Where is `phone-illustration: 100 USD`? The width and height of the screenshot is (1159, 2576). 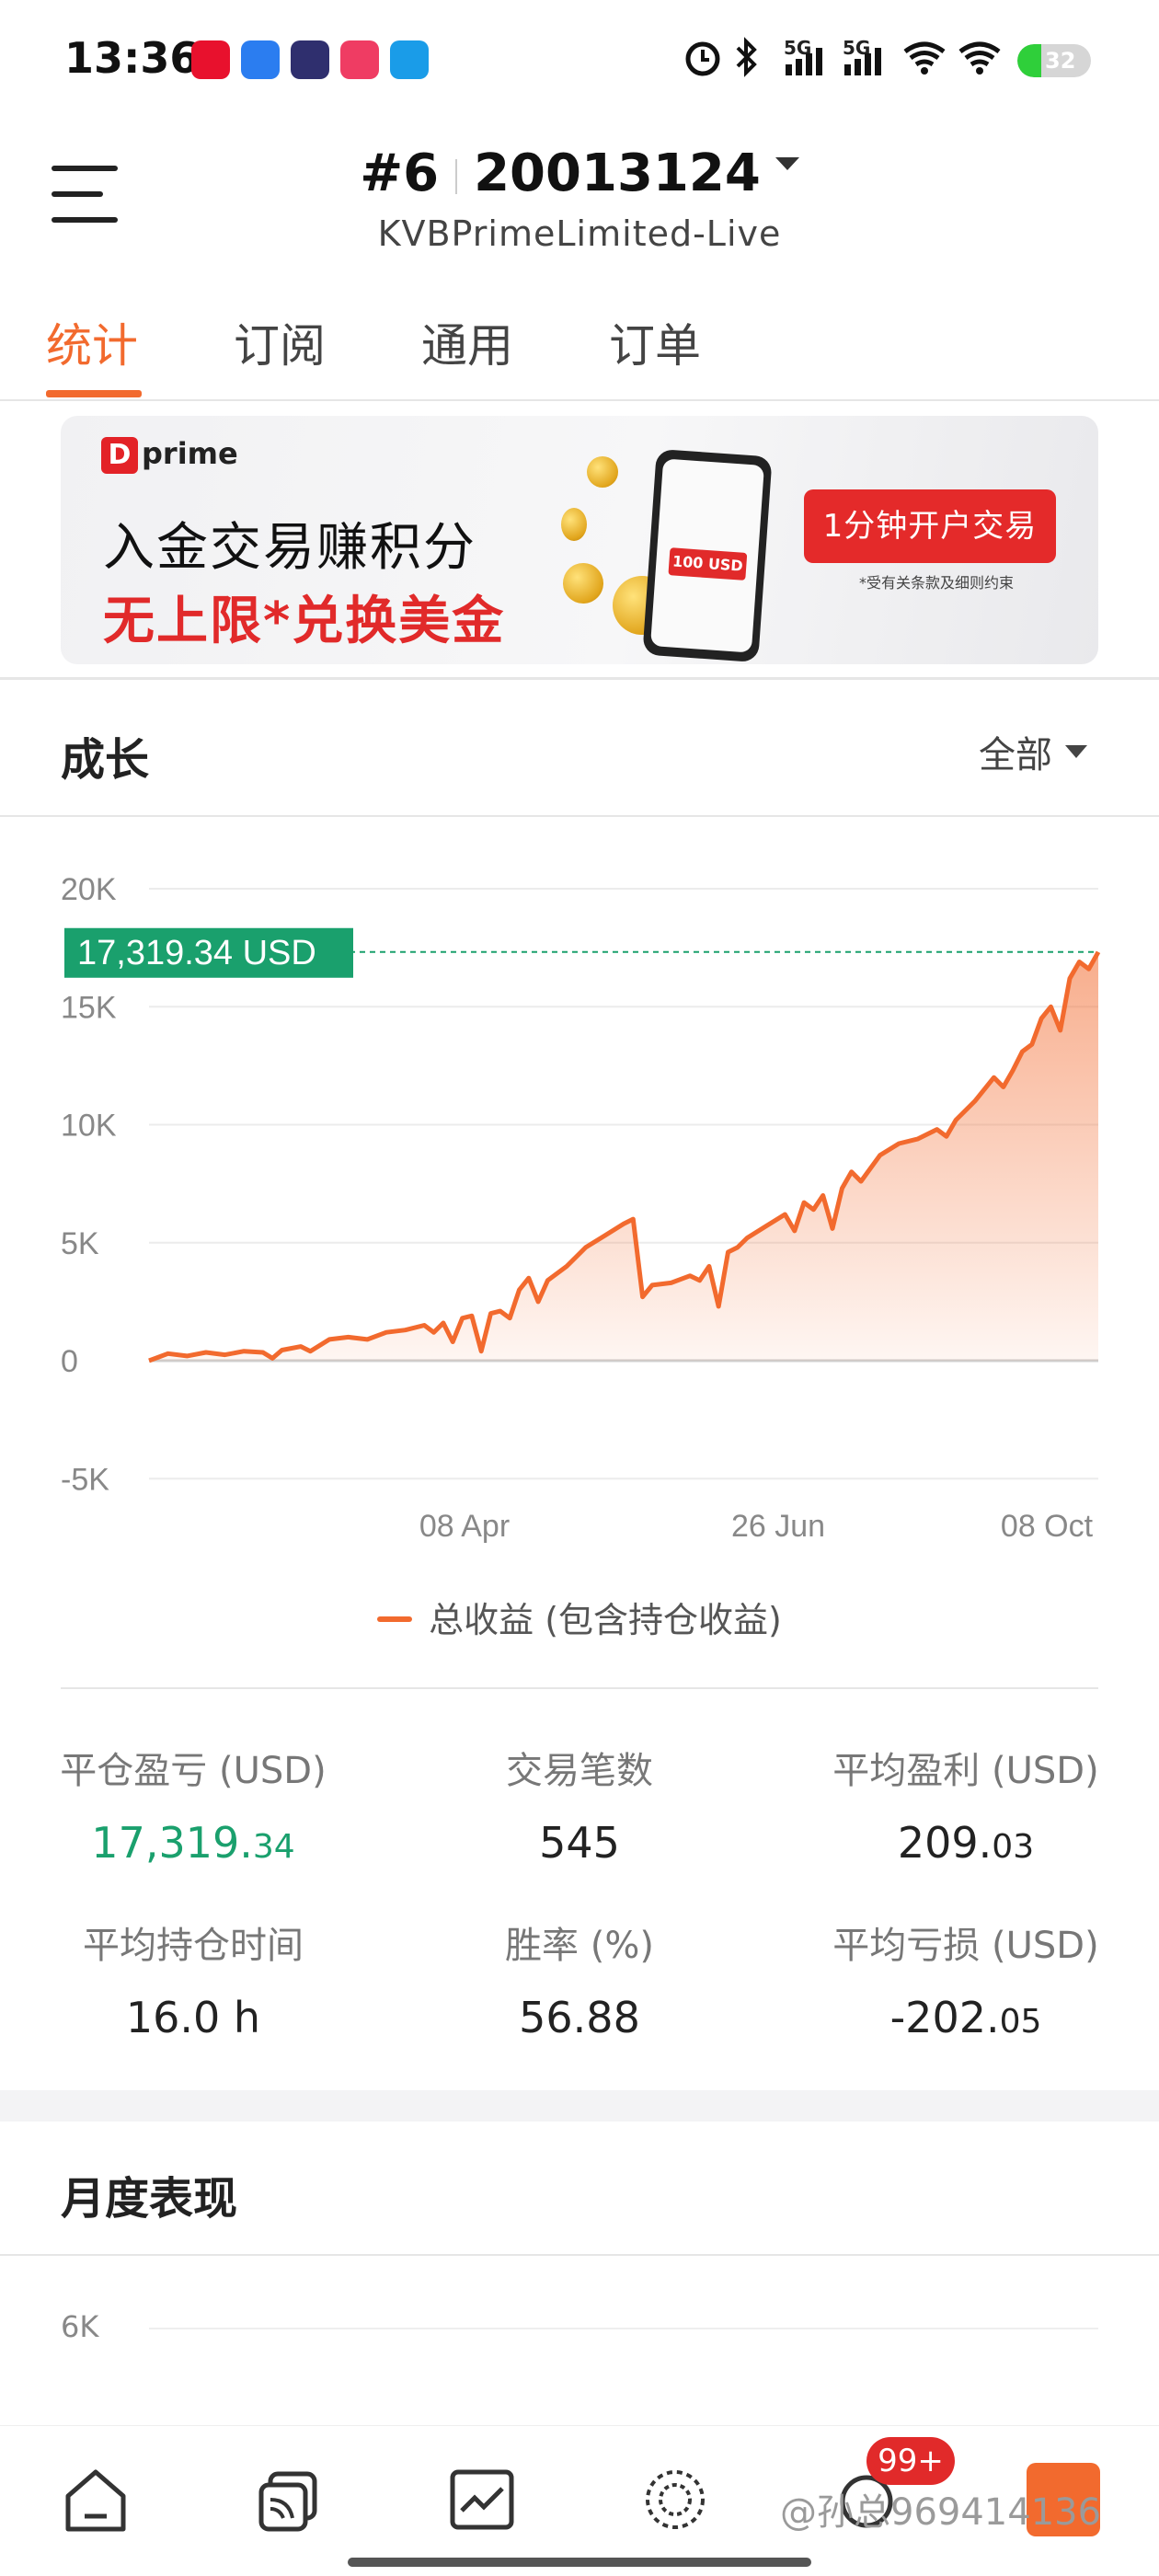 phone-illustration: 100 USD is located at coordinates (707, 555).